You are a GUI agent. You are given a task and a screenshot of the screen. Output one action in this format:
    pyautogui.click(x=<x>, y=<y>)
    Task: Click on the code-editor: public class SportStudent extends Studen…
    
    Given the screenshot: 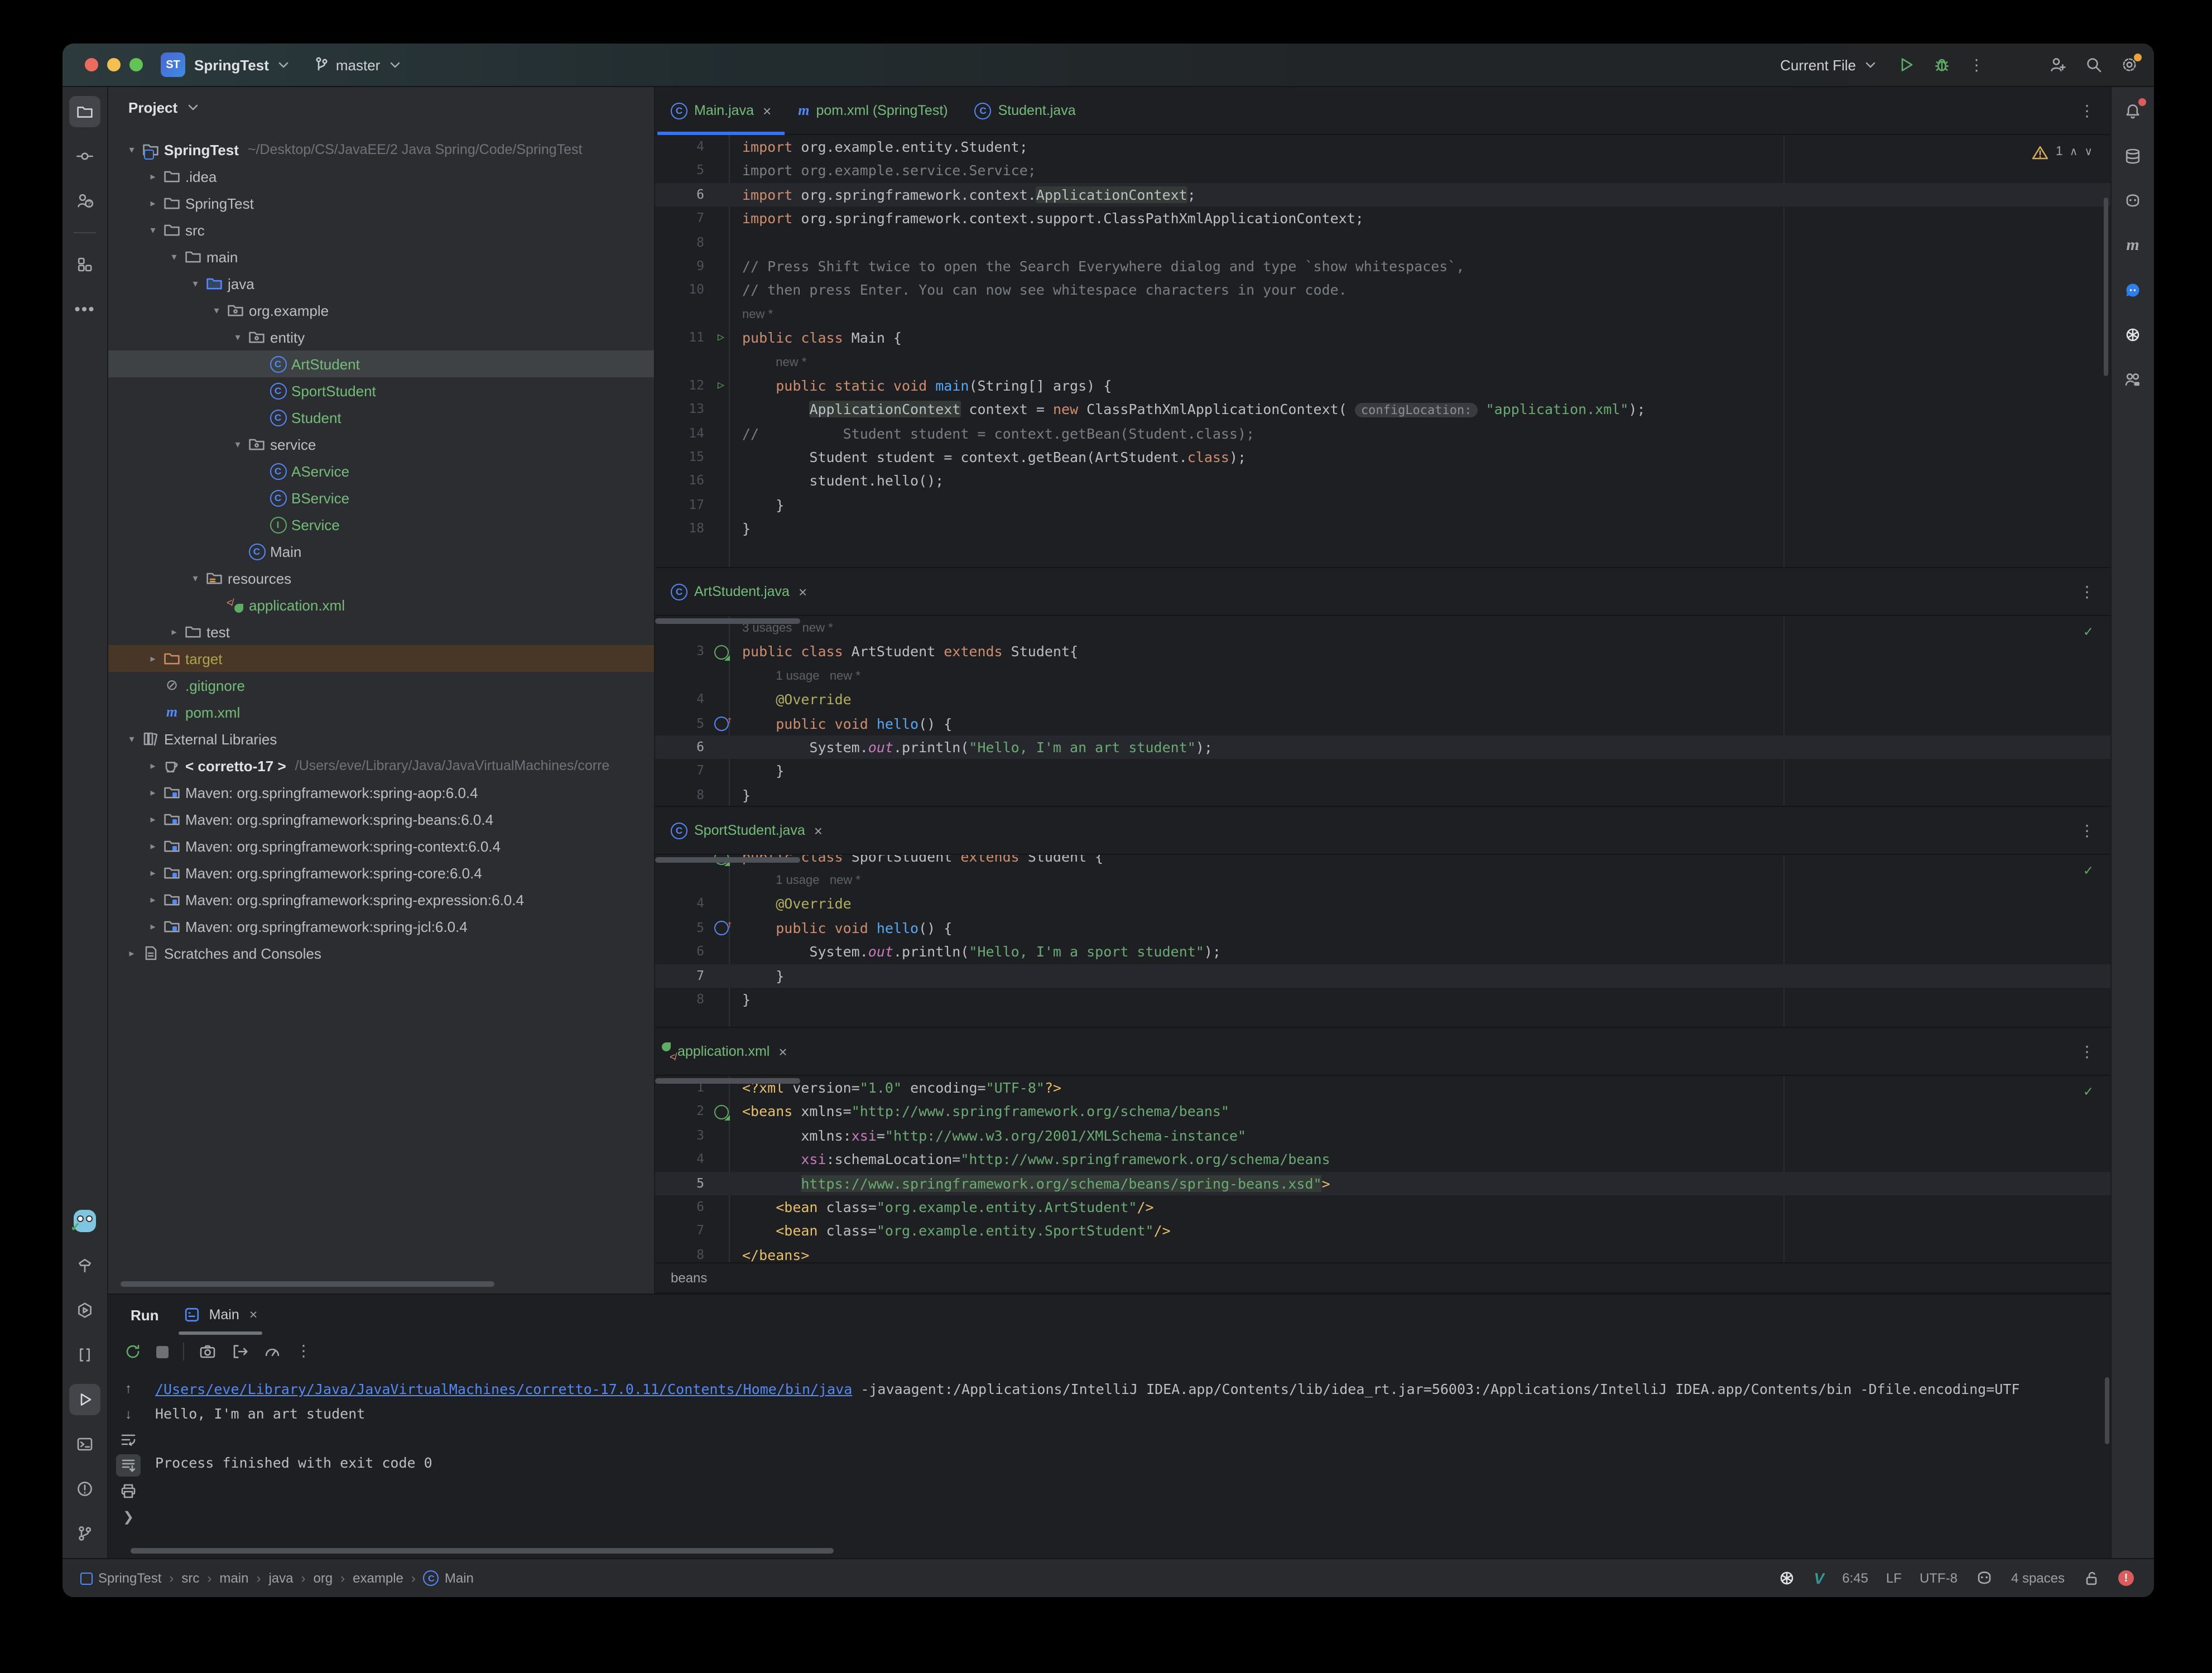 What is the action you would take?
    pyautogui.click(x=1382, y=941)
    